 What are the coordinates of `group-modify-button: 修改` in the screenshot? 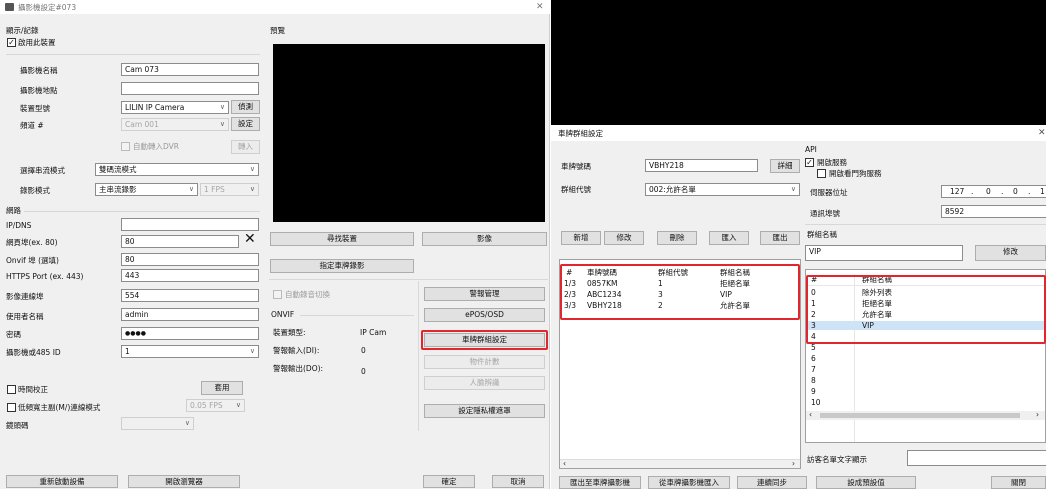 It's located at (1010, 253).